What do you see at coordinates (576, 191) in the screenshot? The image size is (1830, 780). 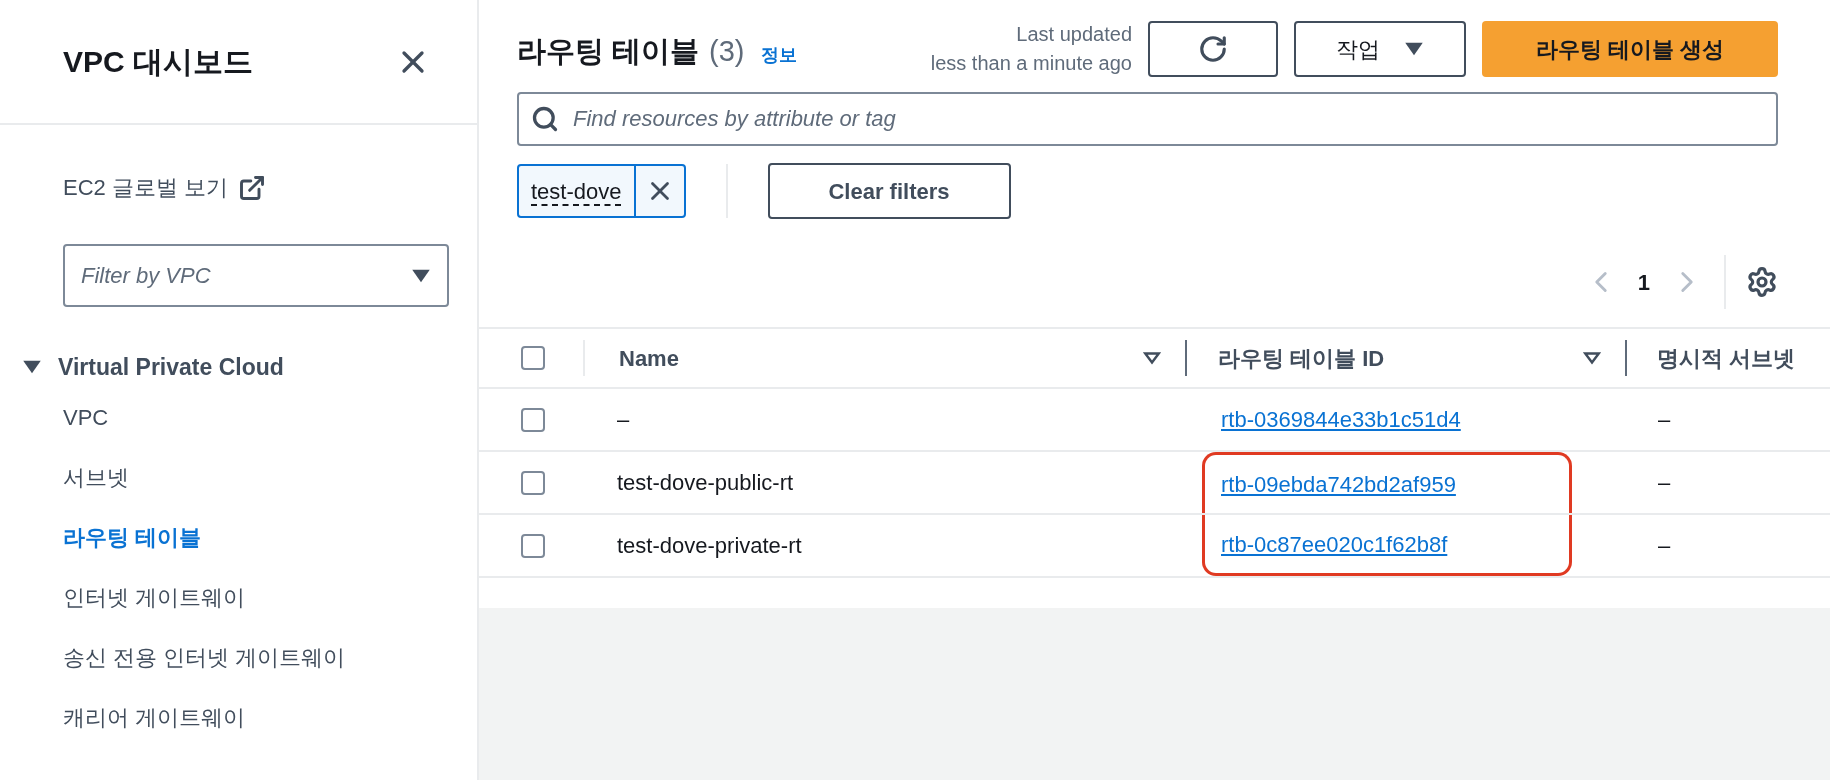 I see `filter-token-label: test-dove` at bounding box center [576, 191].